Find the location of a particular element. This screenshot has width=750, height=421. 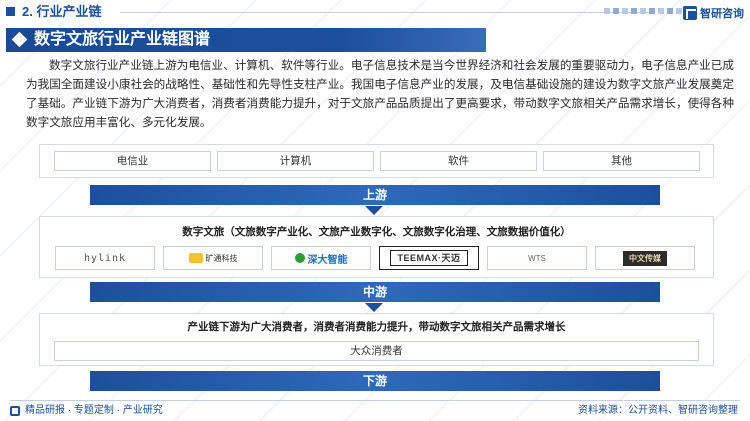

footer-source: 资料来源：公开资料、智研咨询整理 is located at coordinates (658, 410).